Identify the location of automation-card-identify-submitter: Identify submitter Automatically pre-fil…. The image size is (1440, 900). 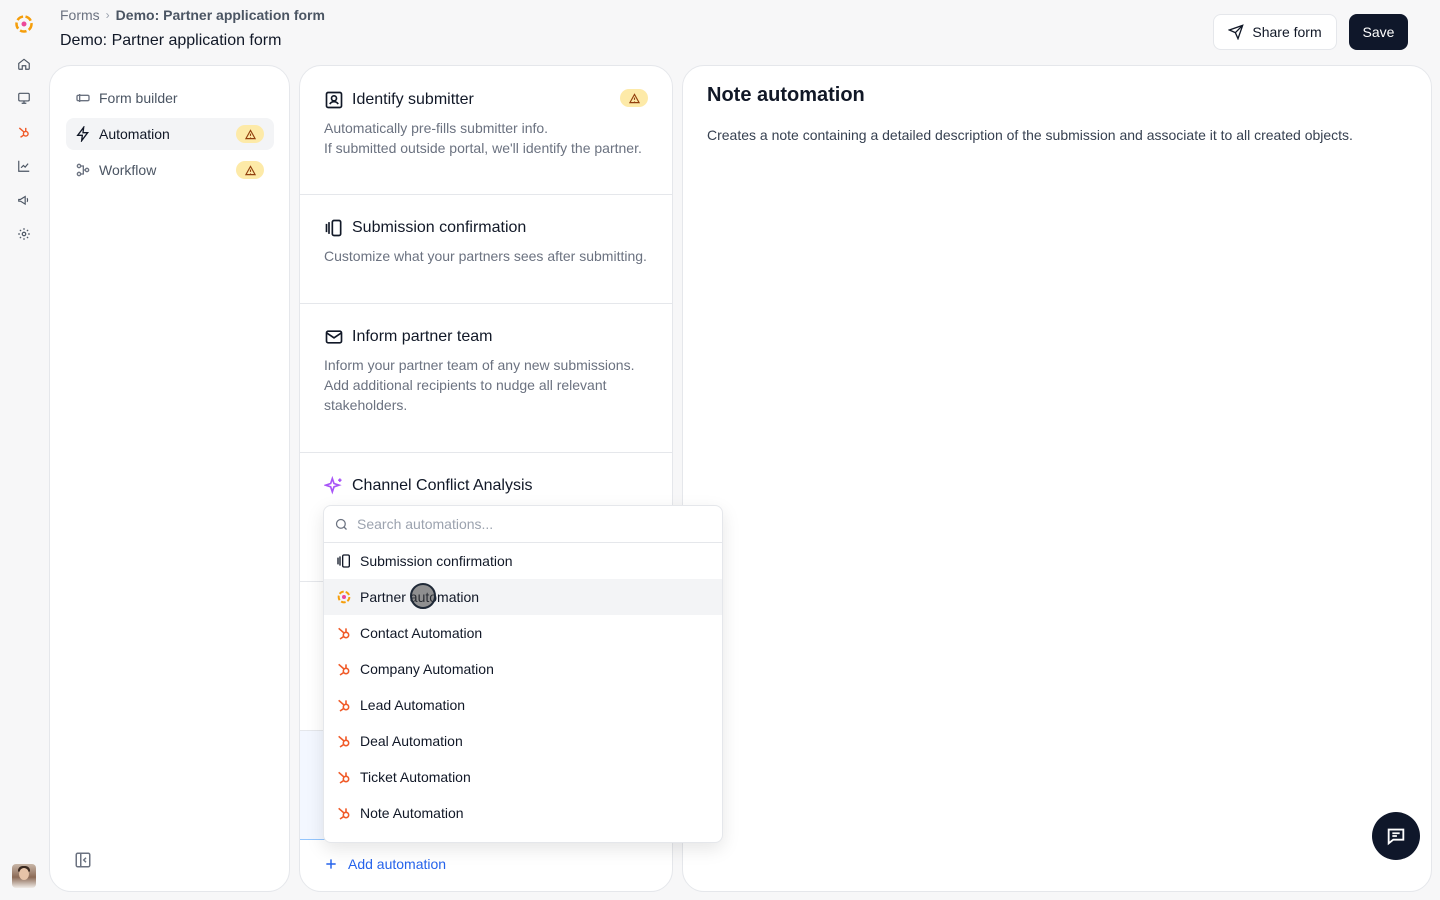
(486, 130).